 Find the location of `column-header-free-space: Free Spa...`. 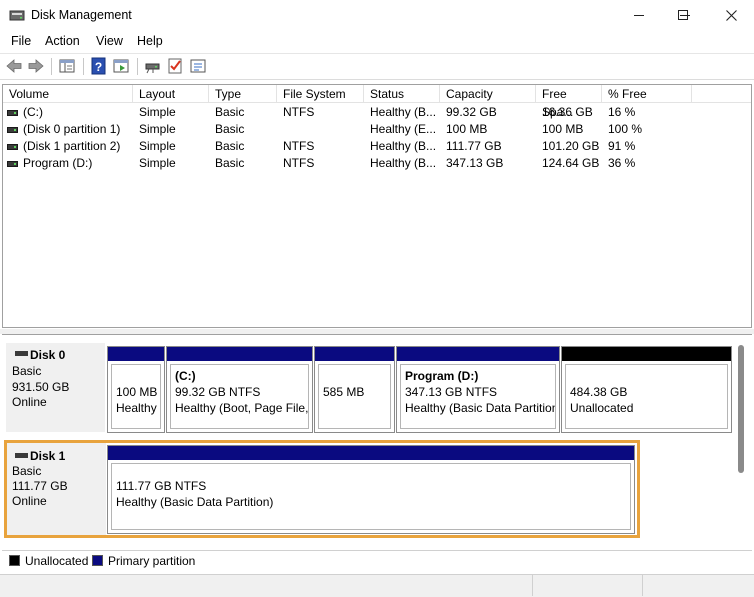

column-header-free-space: Free Spa... is located at coordinates (569, 102).